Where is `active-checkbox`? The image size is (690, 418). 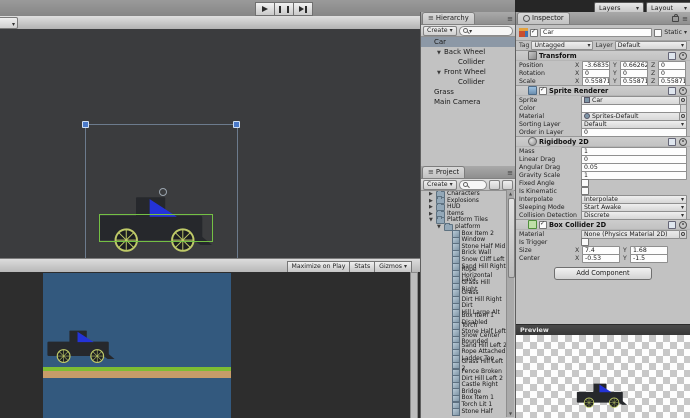 active-checkbox is located at coordinates (534, 32).